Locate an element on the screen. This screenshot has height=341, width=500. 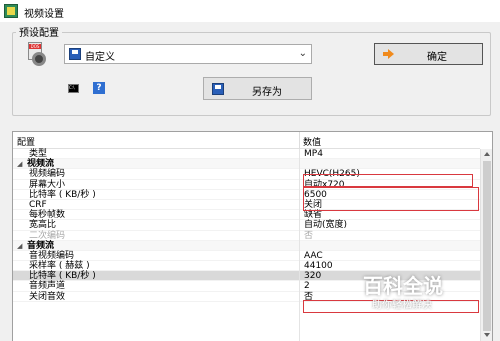
property-value: 320 is located at coordinates (312, 276).